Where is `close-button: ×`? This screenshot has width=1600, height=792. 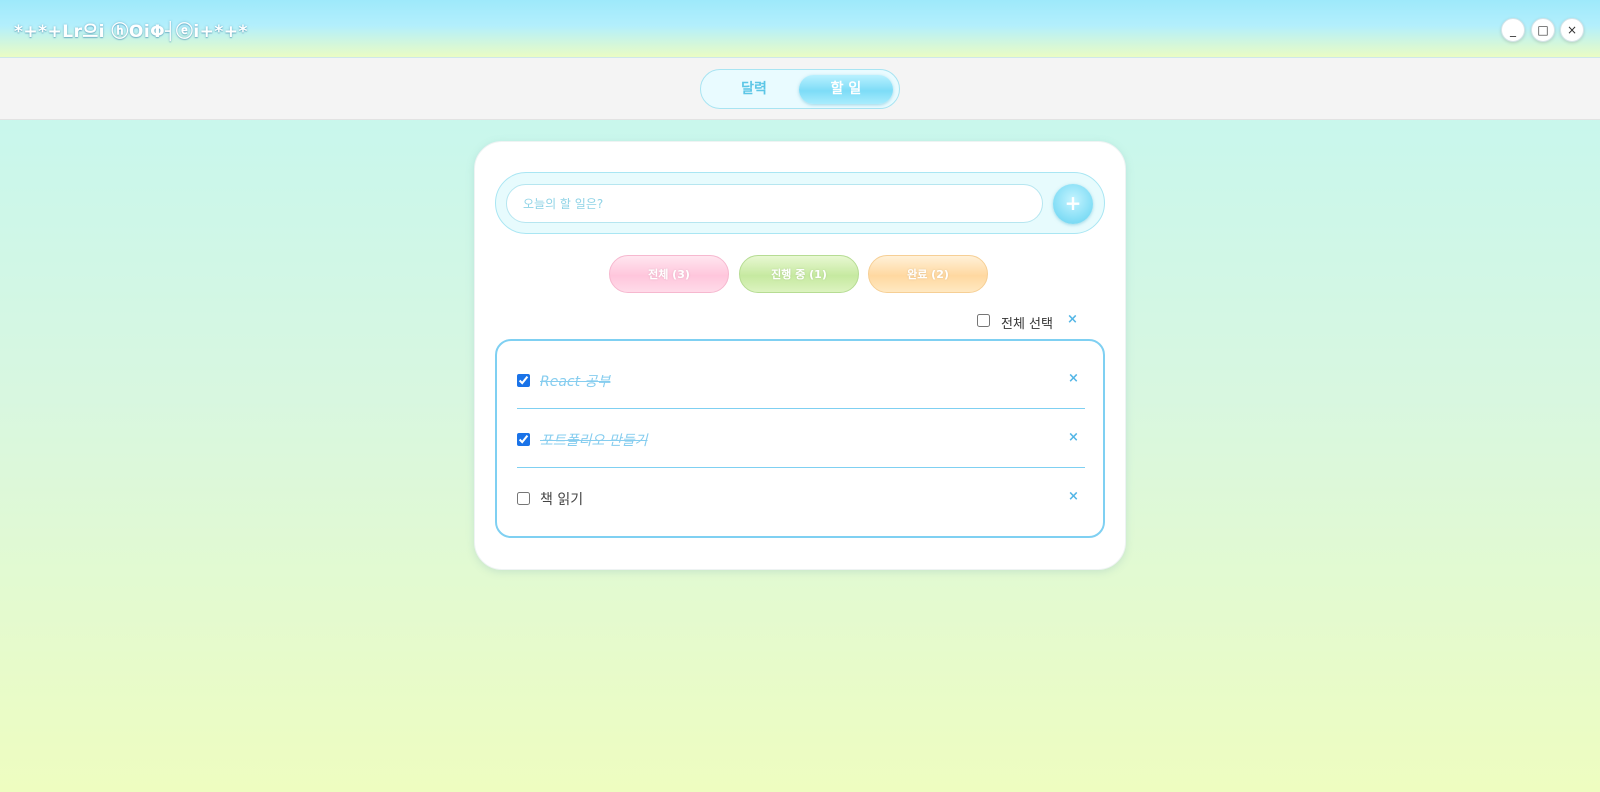
close-button: × is located at coordinates (1572, 30).